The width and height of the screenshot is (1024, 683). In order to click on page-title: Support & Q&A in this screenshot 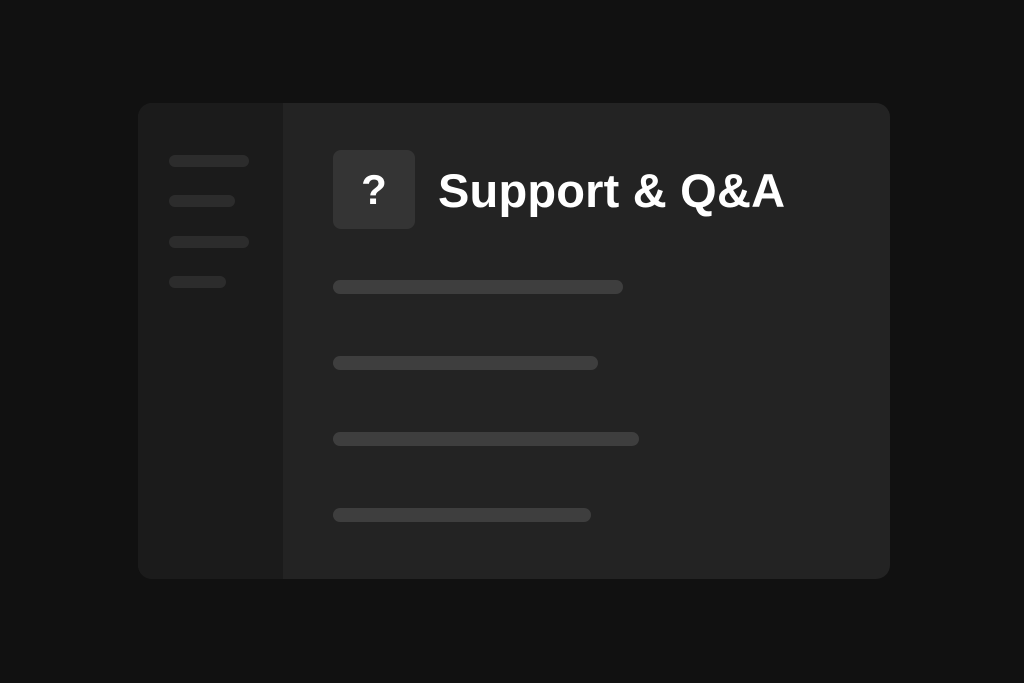, I will do `click(612, 190)`.